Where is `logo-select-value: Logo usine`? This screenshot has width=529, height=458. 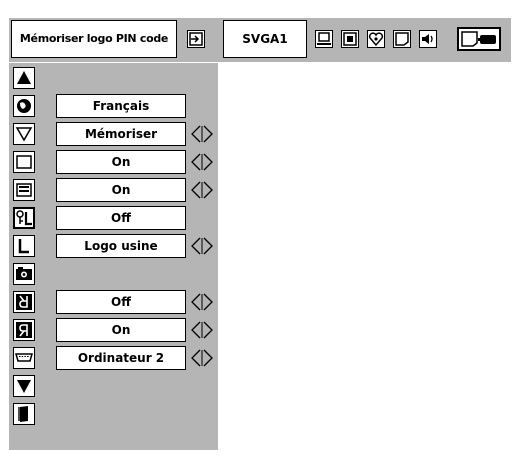 logo-select-value: Logo usine is located at coordinates (121, 246).